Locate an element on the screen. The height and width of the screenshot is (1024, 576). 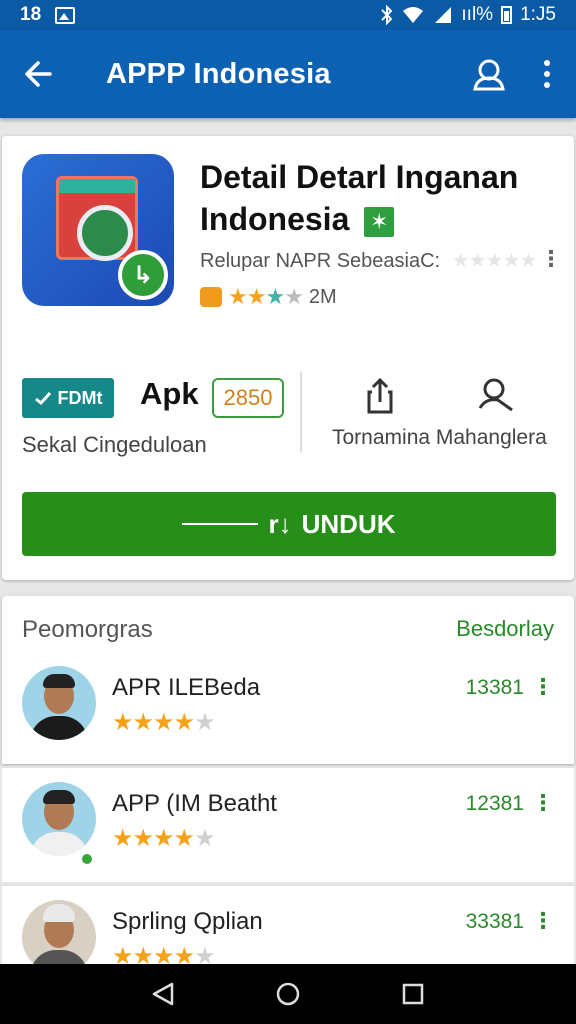
rating-count: 2M is located at coordinates (322, 296).